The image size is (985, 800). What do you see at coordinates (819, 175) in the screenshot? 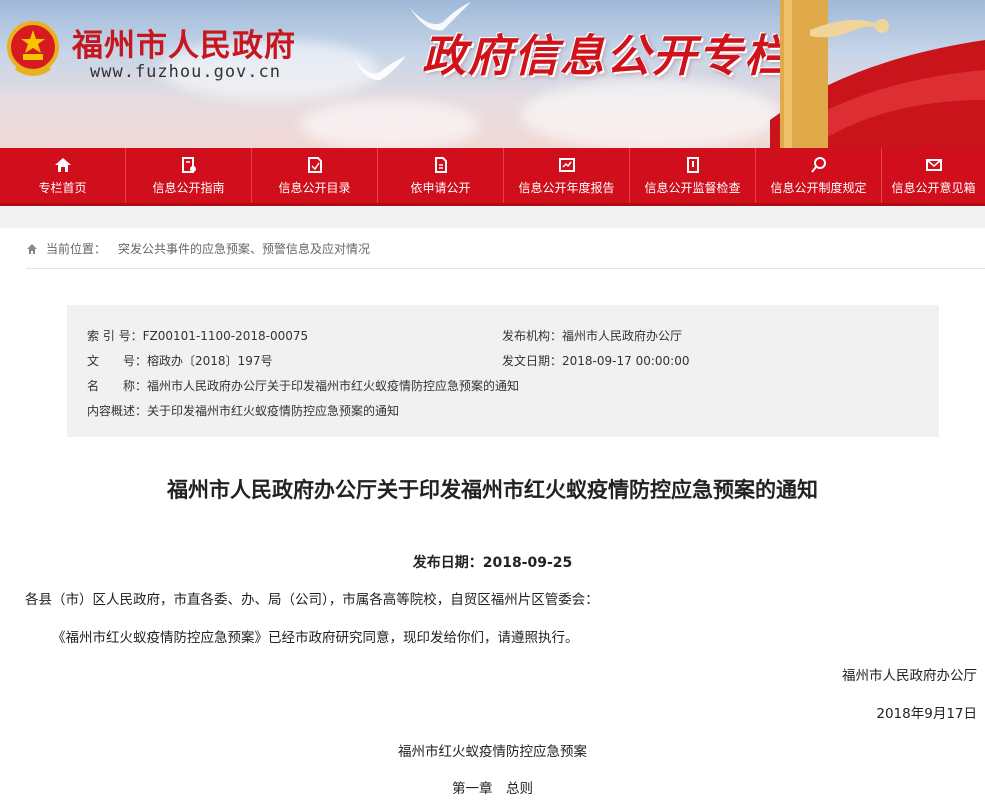
I see `nav-item-regulations: 信息公开制度规定` at bounding box center [819, 175].